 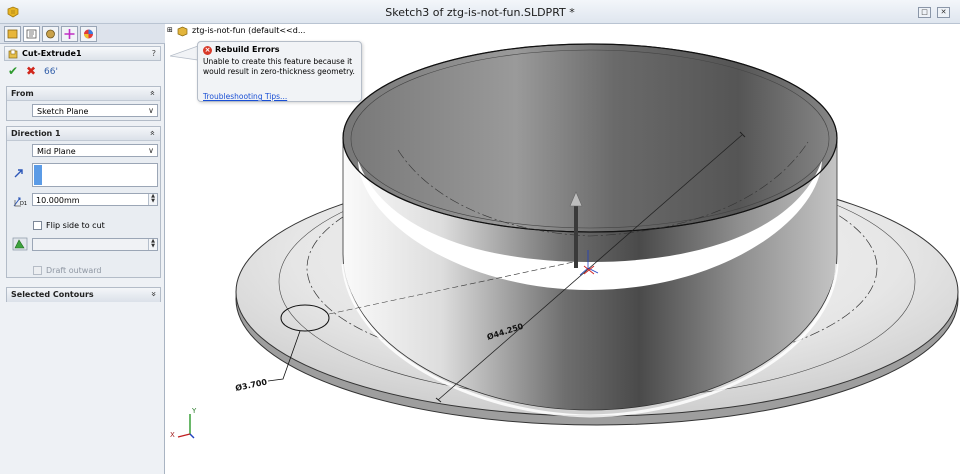 What do you see at coordinates (154, 53) in the screenshot?
I see `help-button: ?` at bounding box center [154, 53].